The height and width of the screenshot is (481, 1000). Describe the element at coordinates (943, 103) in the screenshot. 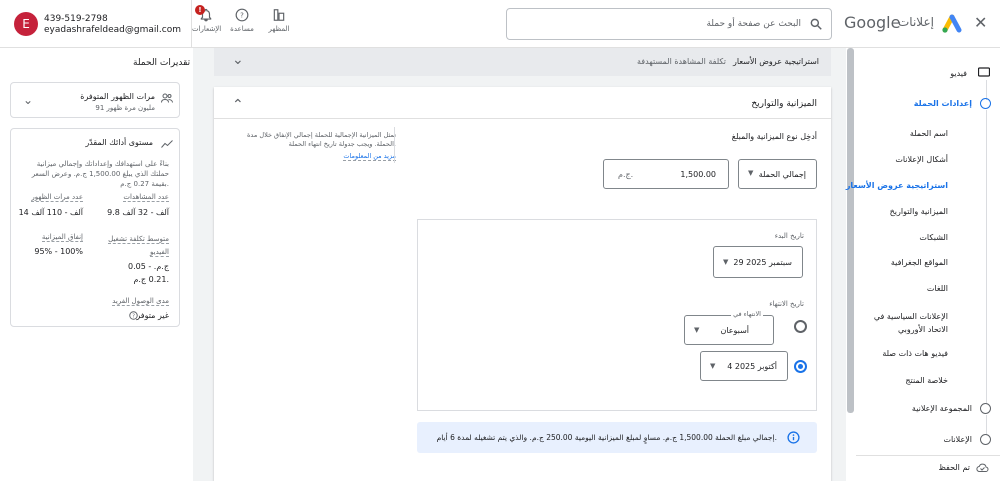

I see `nav-campaign-settings: إعدادات الحملة` at that location.